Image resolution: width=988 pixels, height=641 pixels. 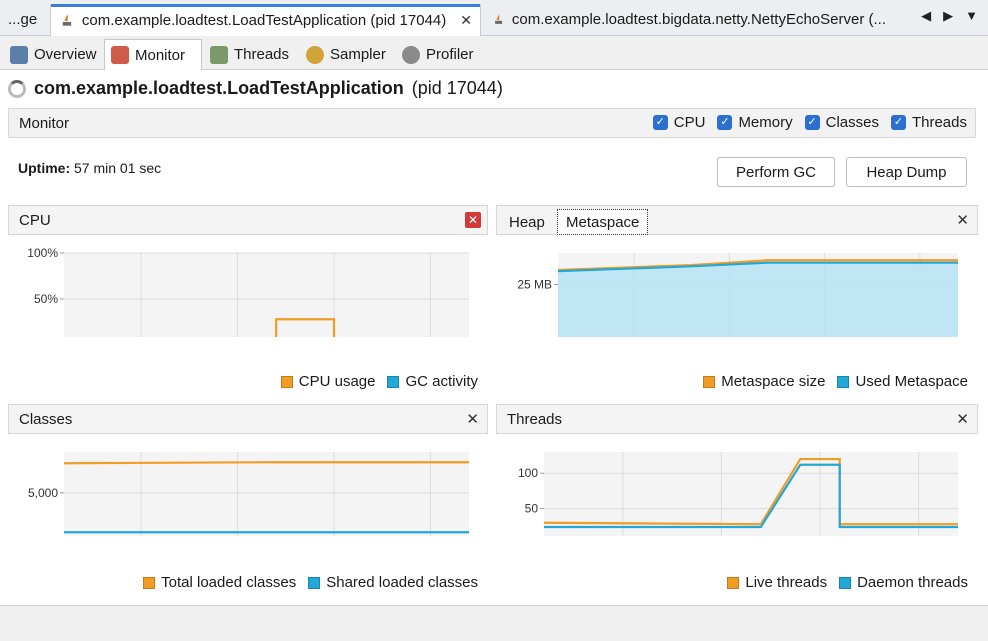 I want to click on heap-dump-button: Heap Dump, so click(x=906, y=172).